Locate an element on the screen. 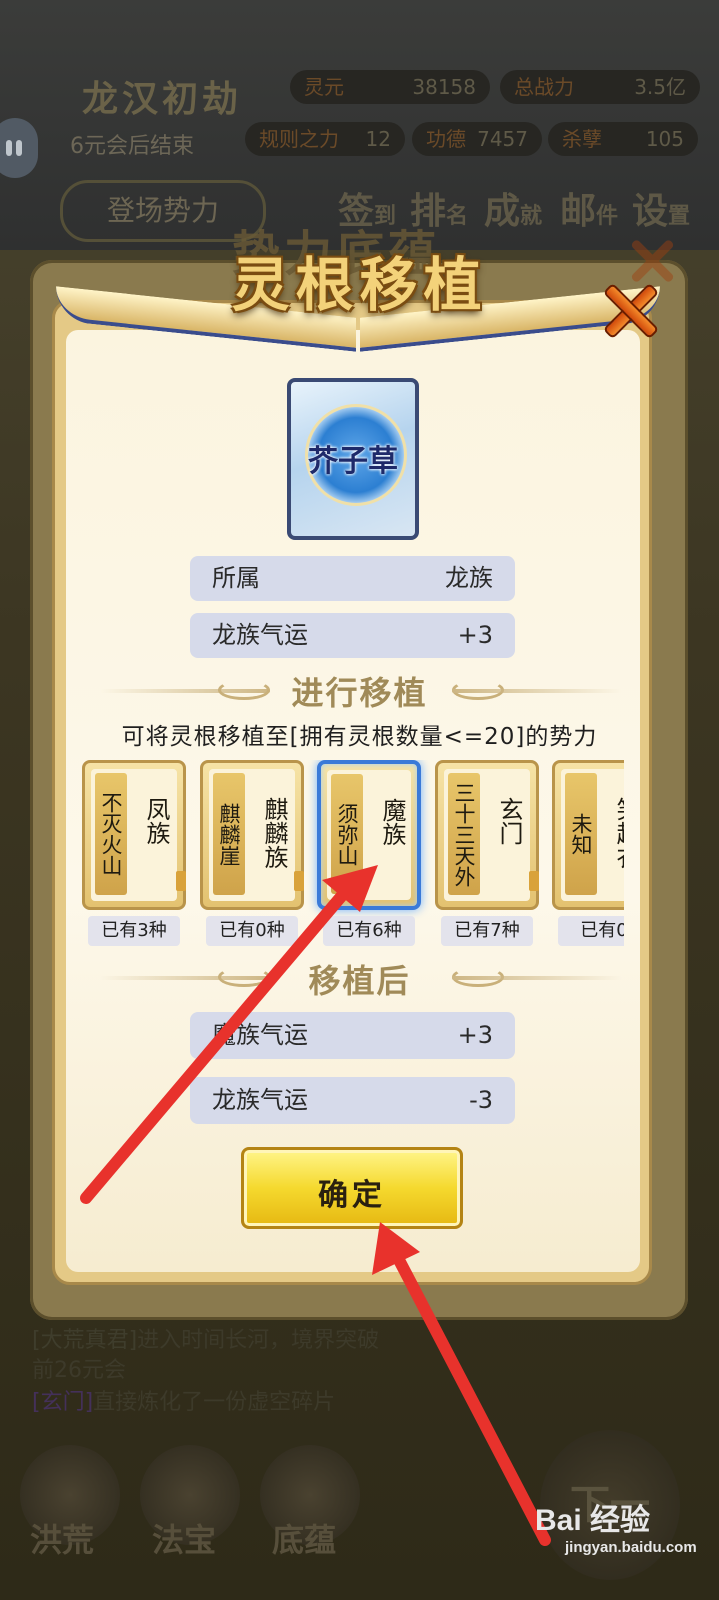 Image resolution: width=719 pixels, height=1600 pixels. faction-name: 魔族 is located at coordinates (392, 822).